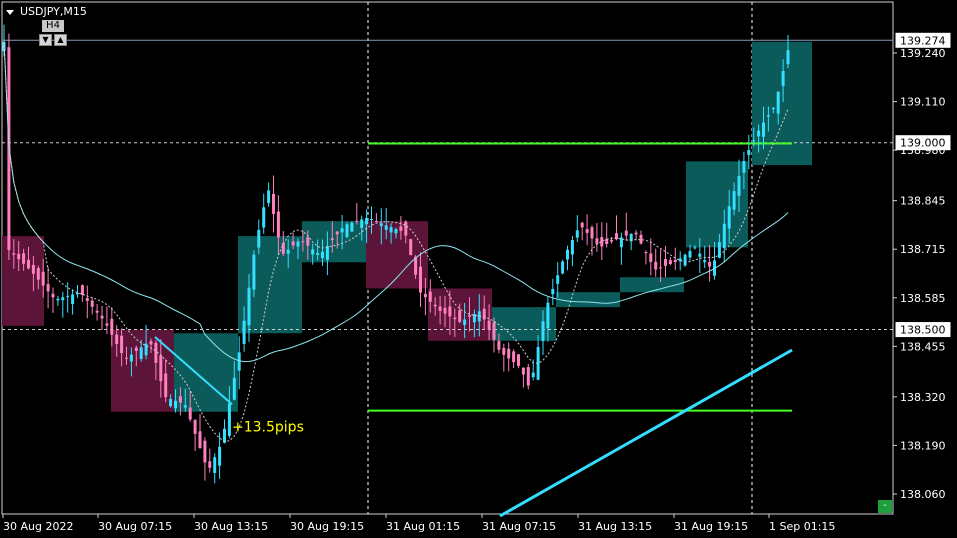  Describe the element at coordinates (923, 249) in the screenshot. I see `y-tick-label: 138.715` at that location.